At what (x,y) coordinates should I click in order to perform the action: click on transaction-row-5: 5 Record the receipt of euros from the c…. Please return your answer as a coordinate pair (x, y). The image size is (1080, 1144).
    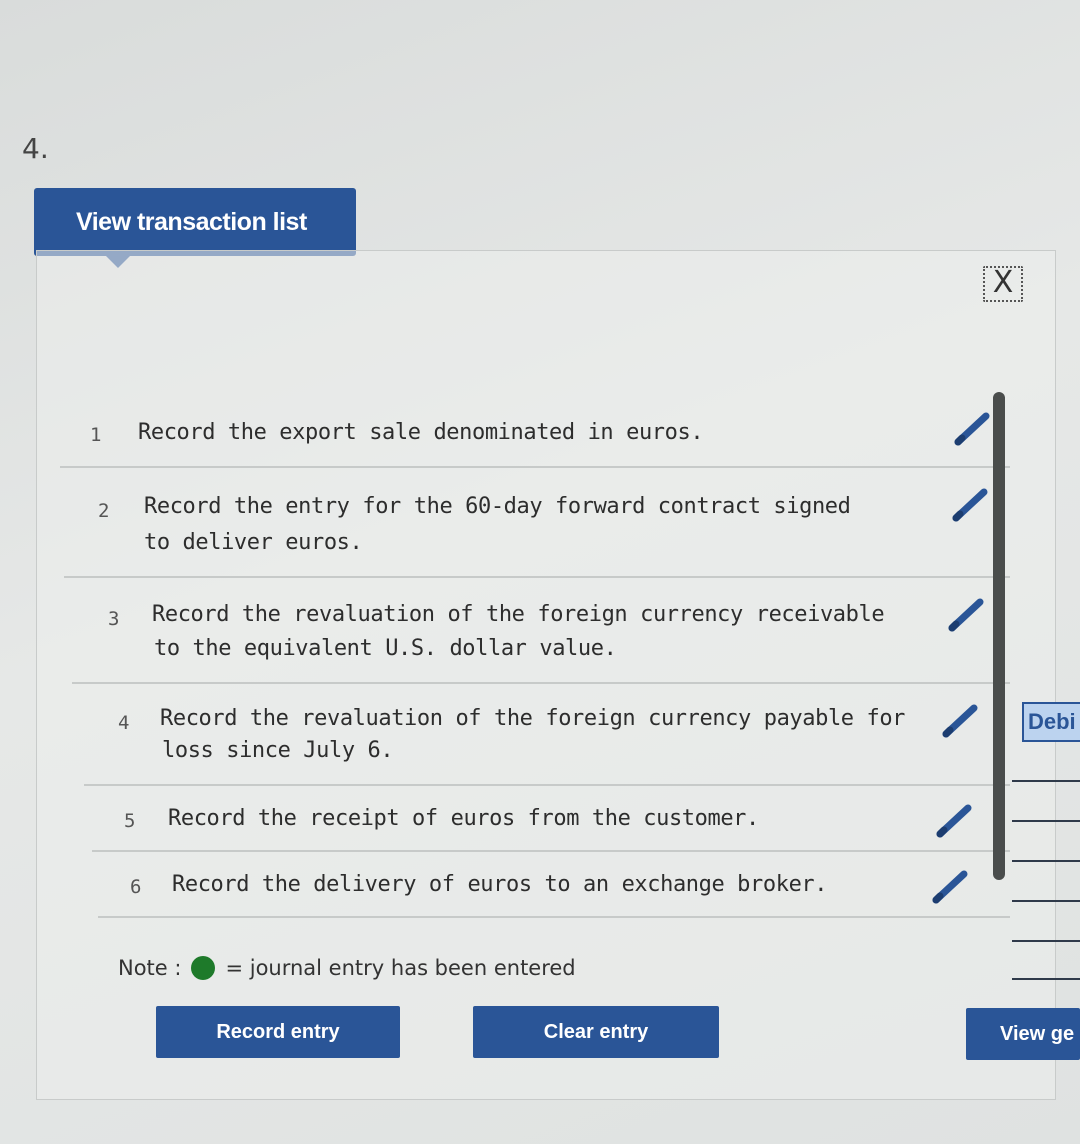
    Looking at the image, I should click on (549, 837).